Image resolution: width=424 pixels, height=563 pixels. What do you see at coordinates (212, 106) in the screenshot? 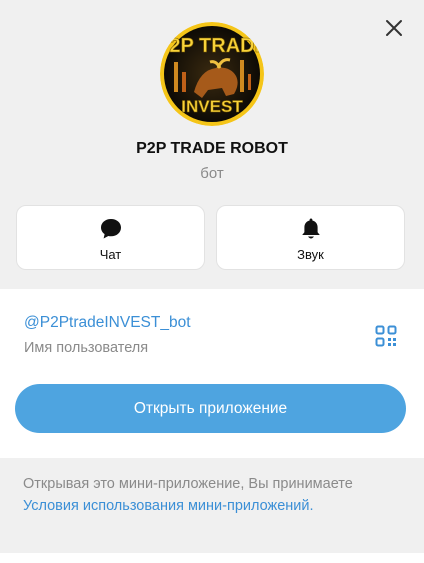
I see `svg-text: INVEST` at bounding box center [212, 106].